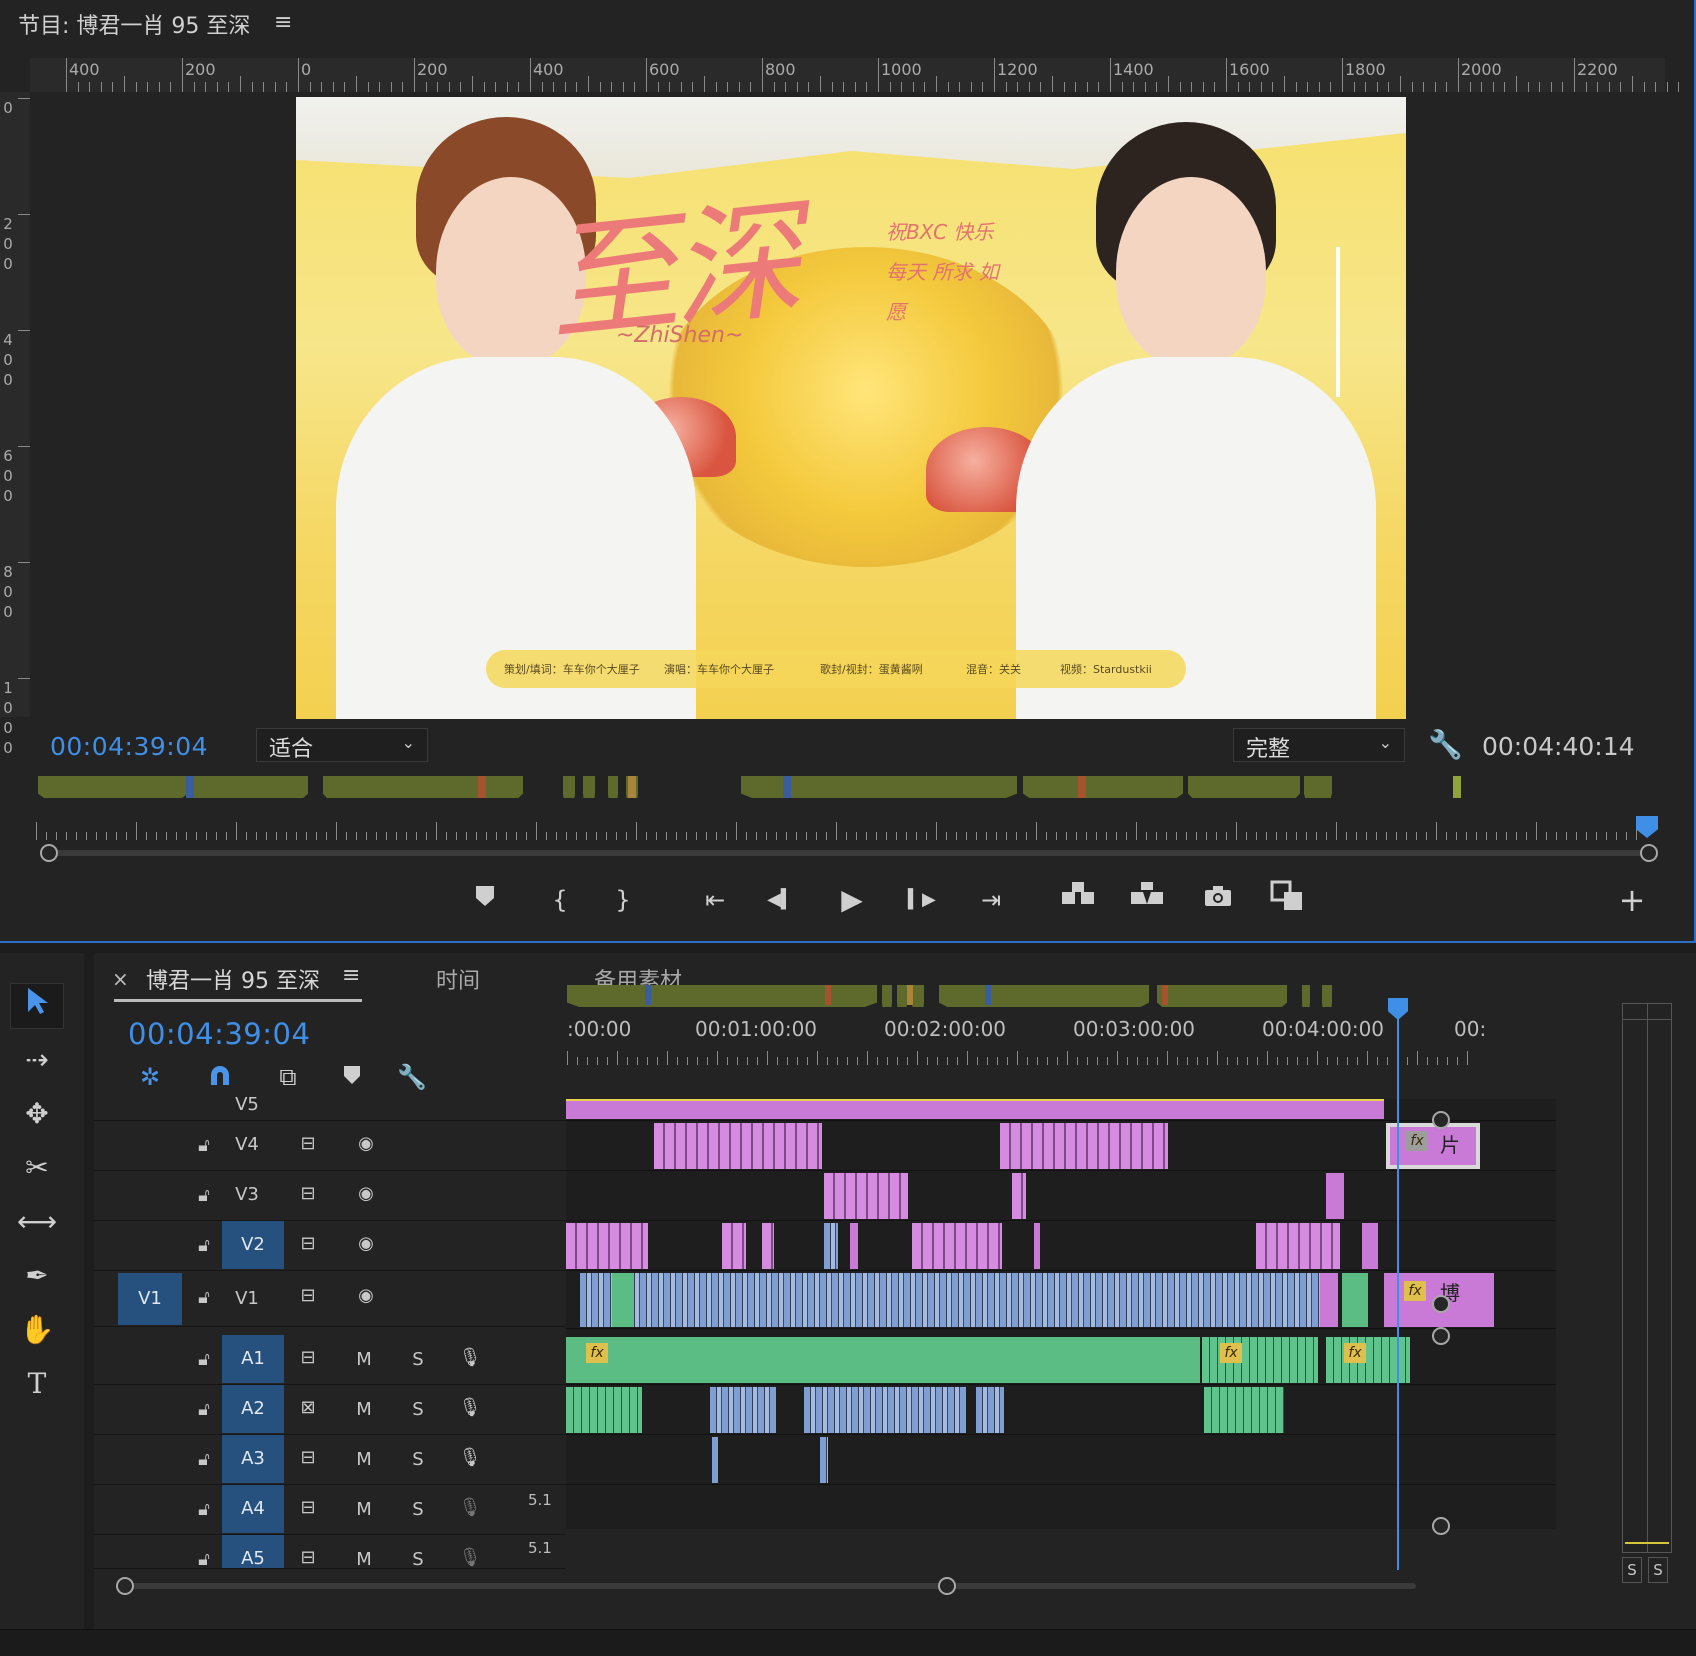 The image size is (1696, 1656). What do you see at coordinates (1632, 900) in the screenshot?
I see `add-button-icon: +` at bounding box center [1632, 900].